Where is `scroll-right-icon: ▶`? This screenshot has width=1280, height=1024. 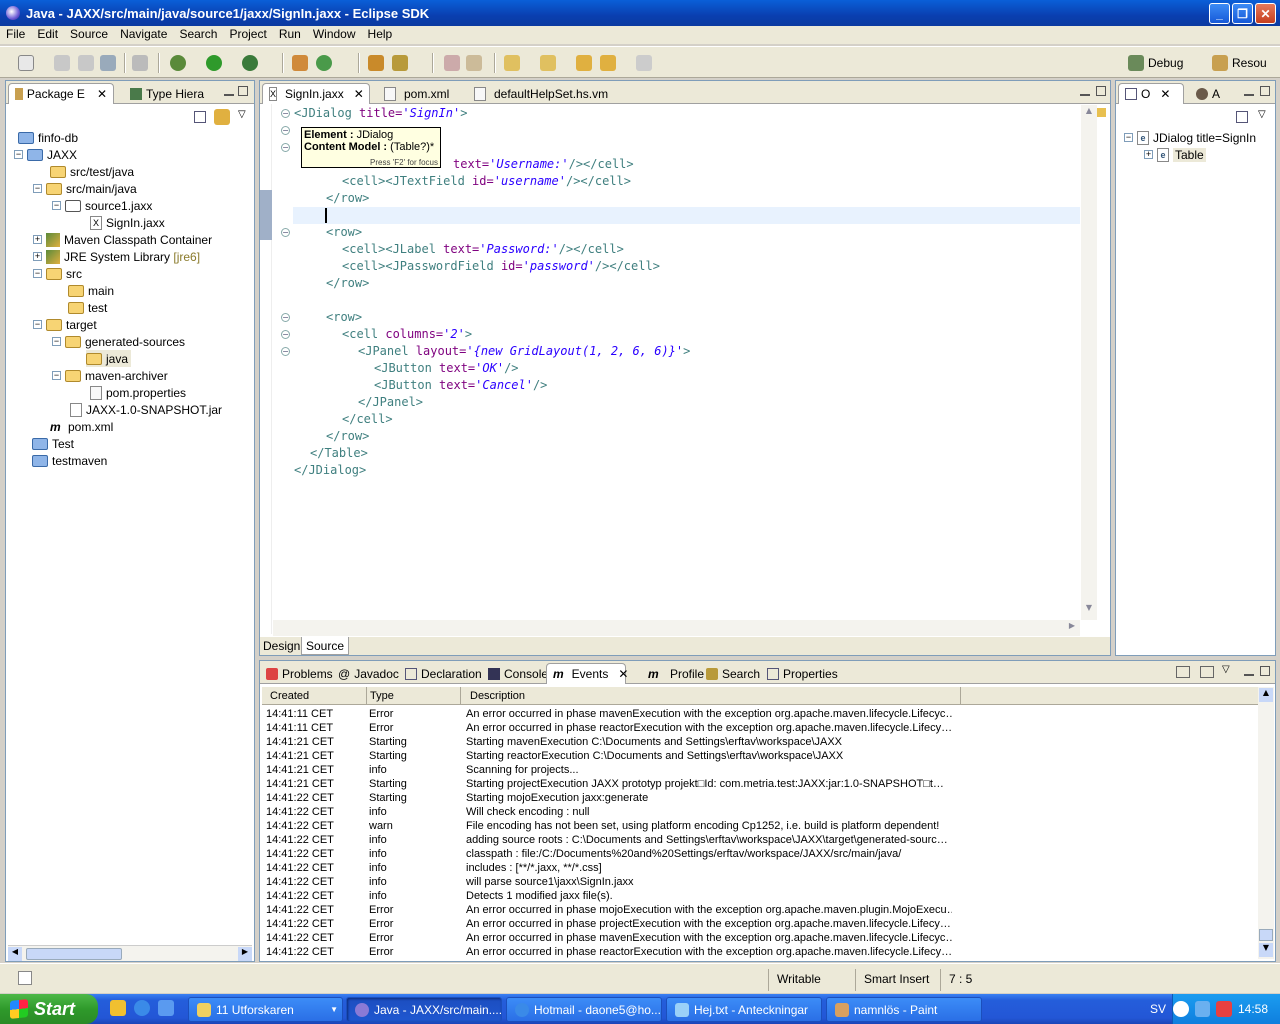 scroll-right-icon: ▶ is located at coordinates (1072, 628).